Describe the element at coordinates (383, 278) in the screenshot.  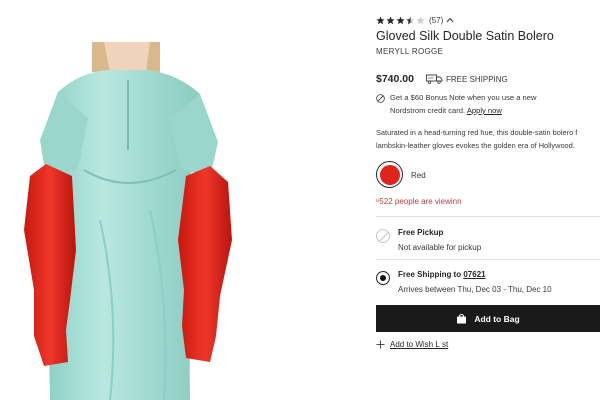
I see `shipping-radio` at that location.